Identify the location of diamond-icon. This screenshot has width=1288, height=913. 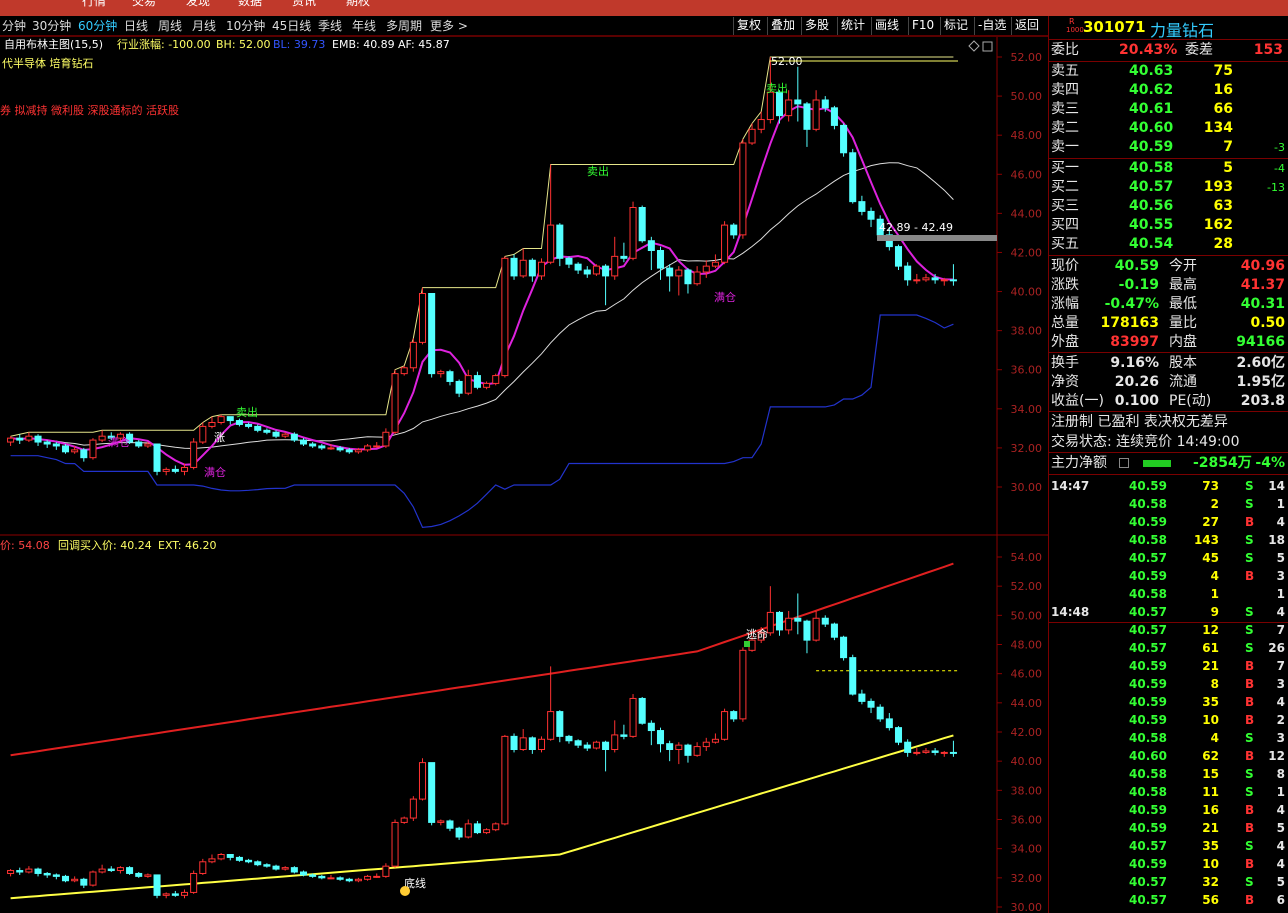
(974, 46).